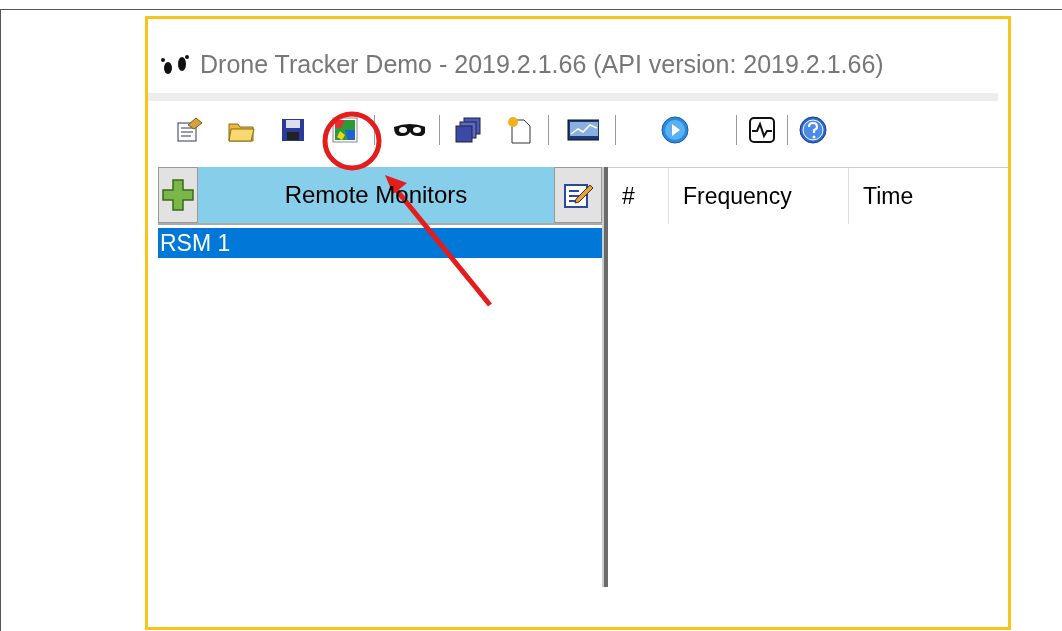 Image resolution: width=1062 pixels, height=631 pixels. I want to click on copy-icon, so click(469, 130).